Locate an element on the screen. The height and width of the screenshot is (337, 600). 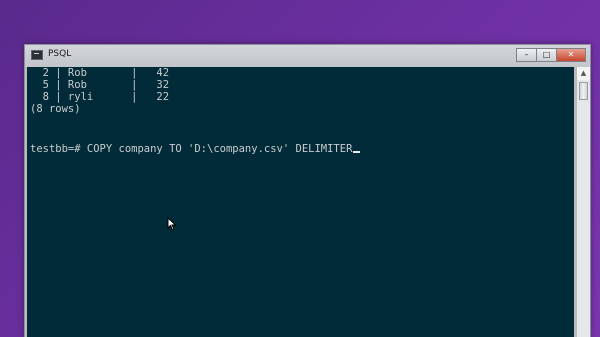
vertical-scrollbar: ▲ is located at coordinates (583, 202).